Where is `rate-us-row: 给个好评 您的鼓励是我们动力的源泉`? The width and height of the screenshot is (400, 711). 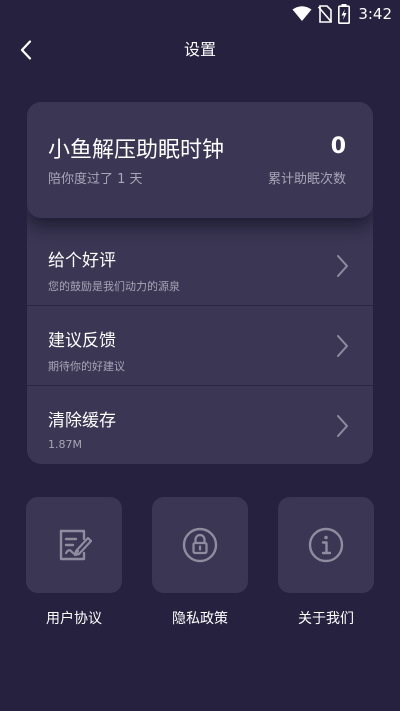
rate-us-row: 给个好评 您的鼓励是我们动力的源泉 is located at coordinates (200, 266).